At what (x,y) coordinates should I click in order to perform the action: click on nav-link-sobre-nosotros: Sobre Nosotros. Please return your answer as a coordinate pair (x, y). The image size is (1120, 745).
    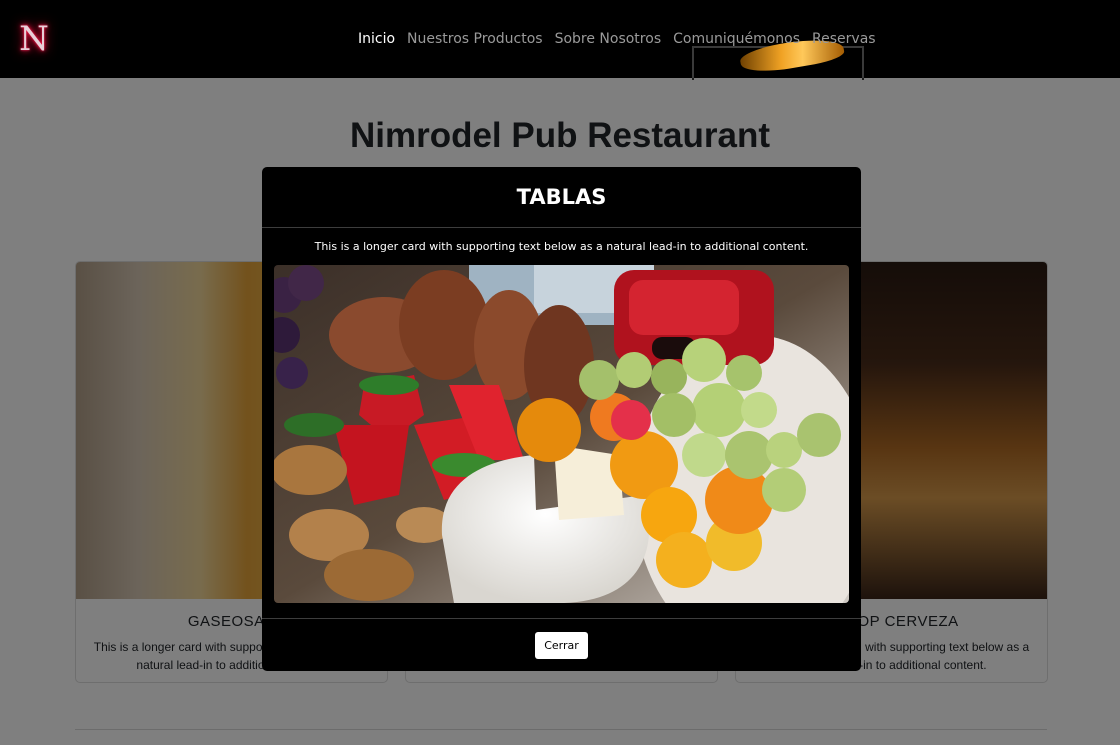
    Looking at the image, I should click on (608, 39).